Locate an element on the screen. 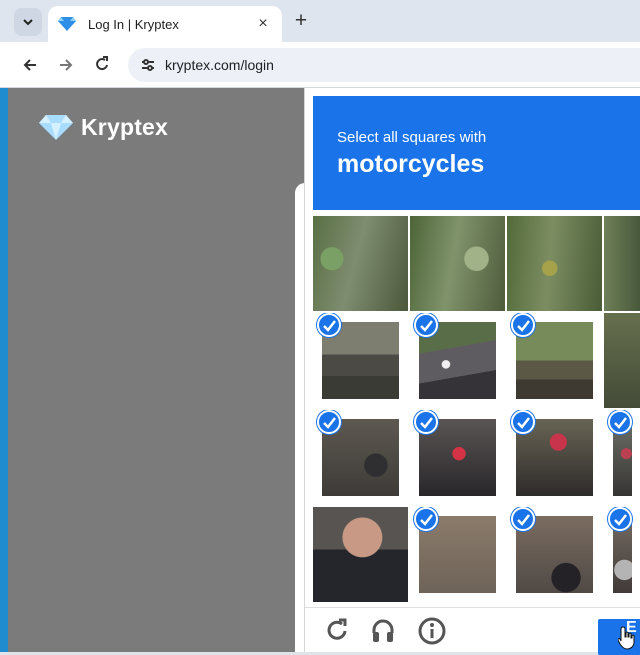 The width and height of the screenshot is (640, 655). reload-challenge-button is located at coordinates (337, 631).